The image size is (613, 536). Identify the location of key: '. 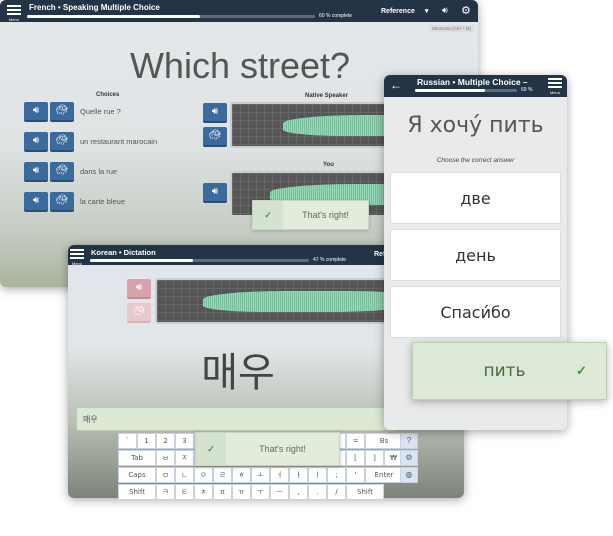
(355, 475).